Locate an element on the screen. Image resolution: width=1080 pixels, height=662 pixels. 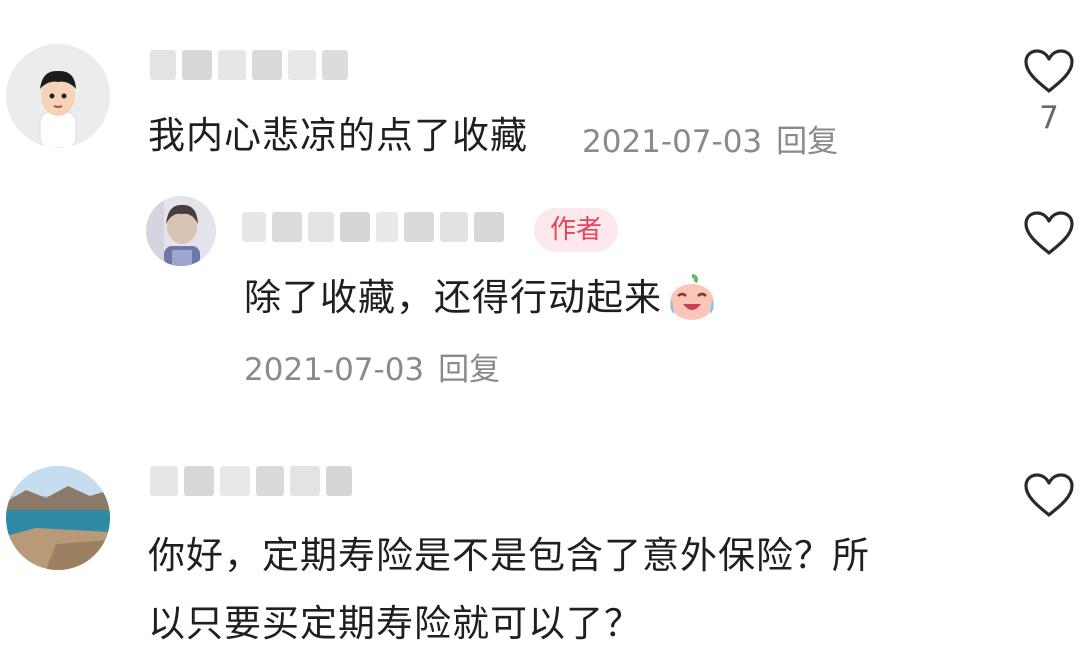
comment-meta: 2021-07-03 回复 is located at coordinates (710, 138).